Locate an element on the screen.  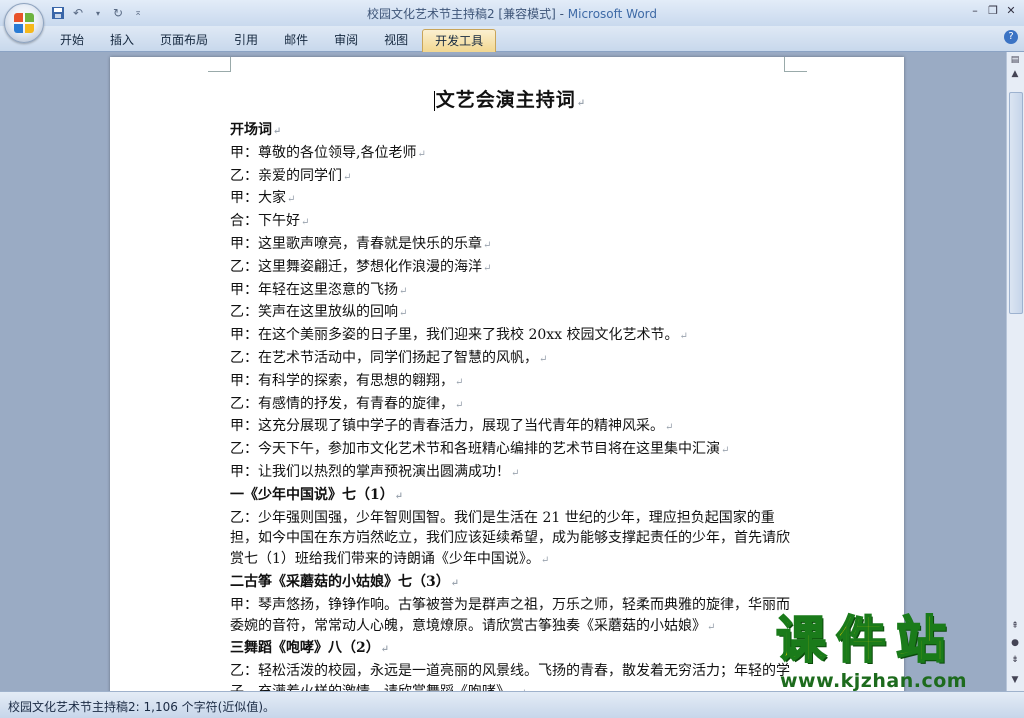
word-count-status: 校园文化艺术节主持稿2: 1,106 个字符(近似值)。 is located at coordinates (141, 706).